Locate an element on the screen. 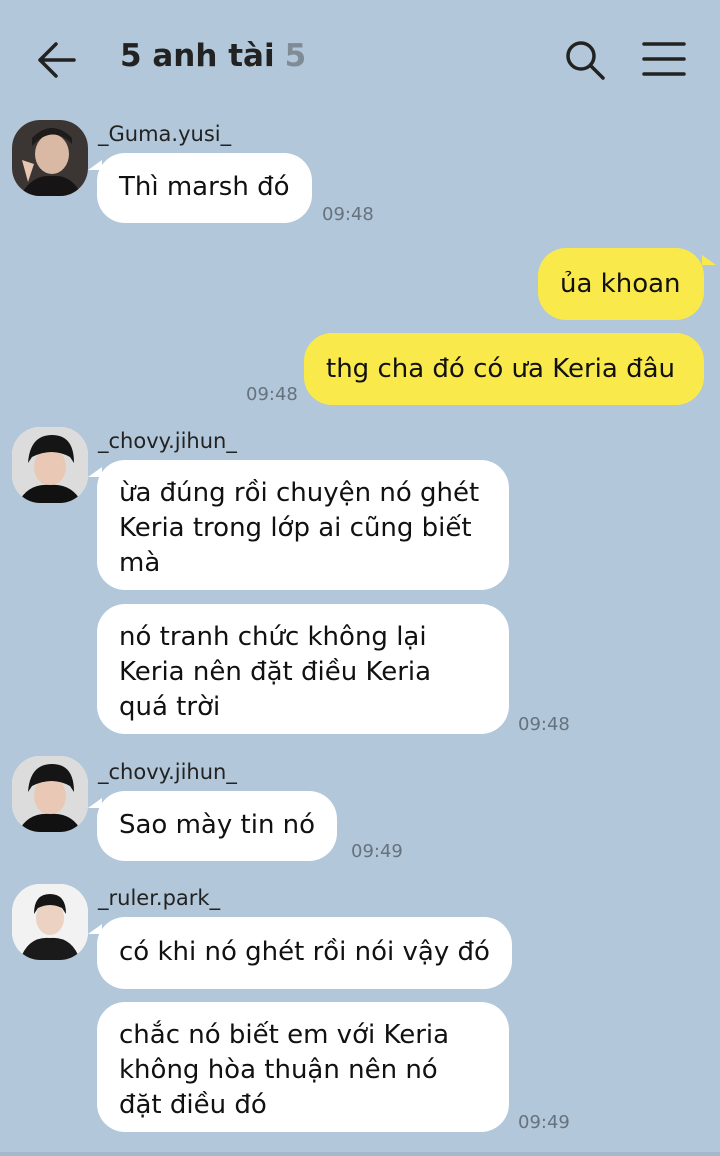 The height and width of the screenshot is (1156, 720). message-line: mà is located at coordinates (140, 563).